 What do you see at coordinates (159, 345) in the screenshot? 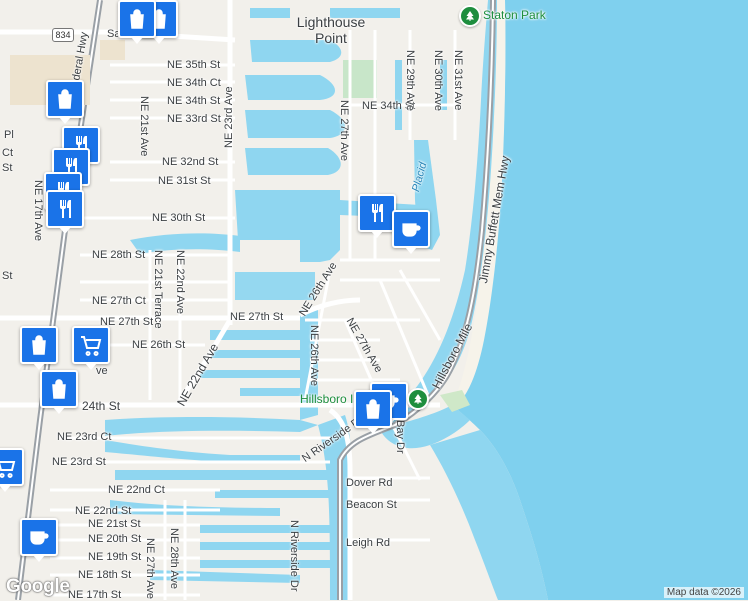
I see `street-ne-26th-st: NE 26th St` at bounding box center [159, 345].